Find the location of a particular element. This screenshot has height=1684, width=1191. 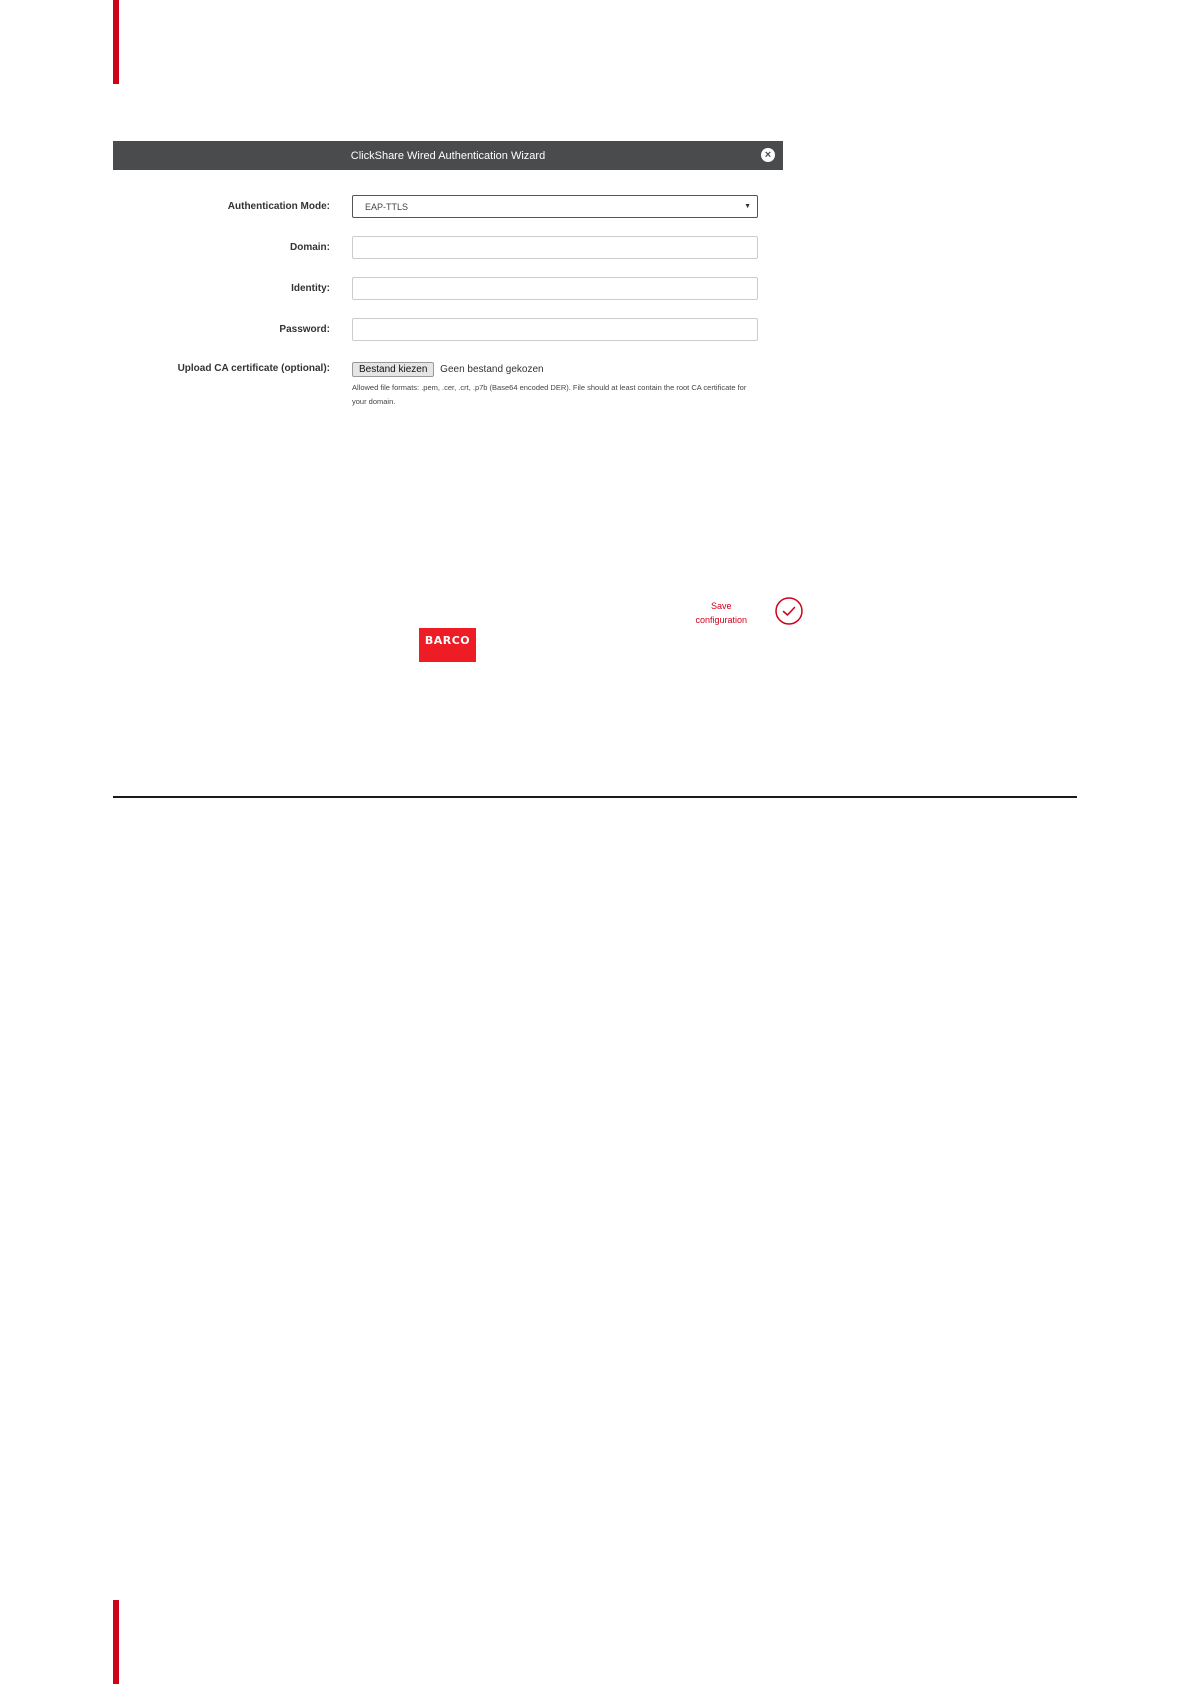

barco-logo-text: BARCO is located at coordinates (447, 640).